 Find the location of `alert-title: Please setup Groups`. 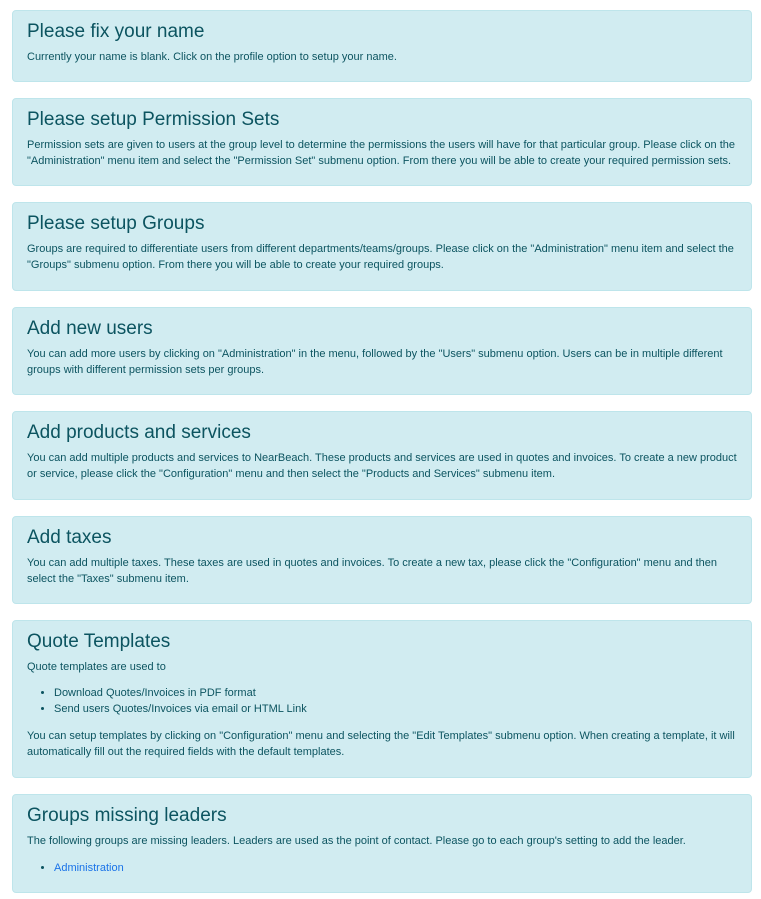

alert-title: Please setup Groups is located at coordinates (116, 223).